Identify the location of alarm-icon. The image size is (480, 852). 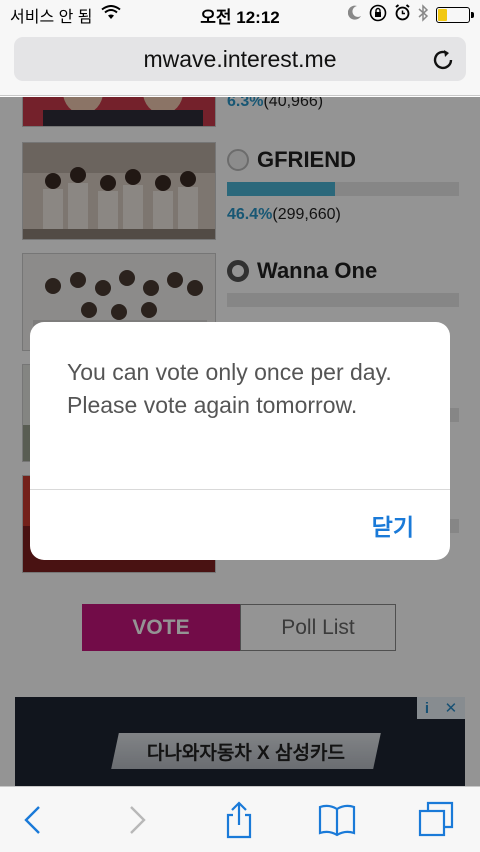
(402, 15).